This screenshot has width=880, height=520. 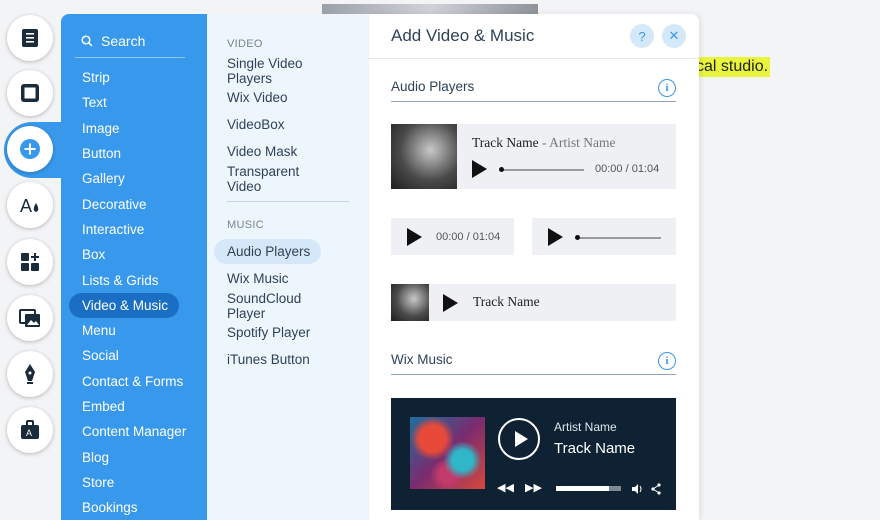 What do you see at coordinates (533, 487) in the screenshot?
I see `next-icon: ▶▶` at bounding box center [533, 487].